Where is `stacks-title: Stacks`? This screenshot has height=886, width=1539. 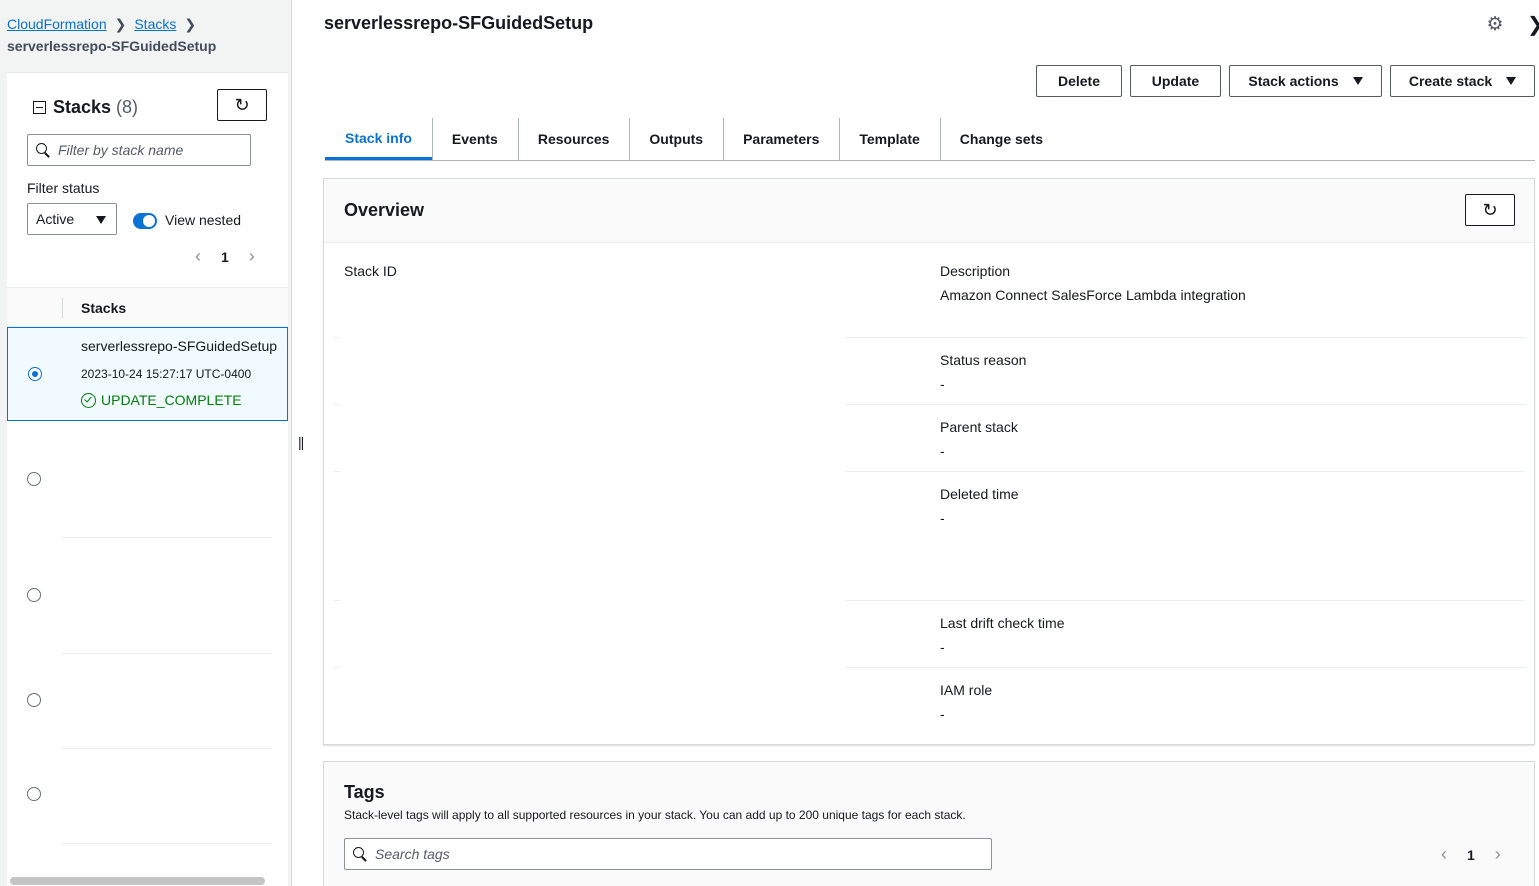
stacks-title: Stacks is located at coordinates (82, 107).